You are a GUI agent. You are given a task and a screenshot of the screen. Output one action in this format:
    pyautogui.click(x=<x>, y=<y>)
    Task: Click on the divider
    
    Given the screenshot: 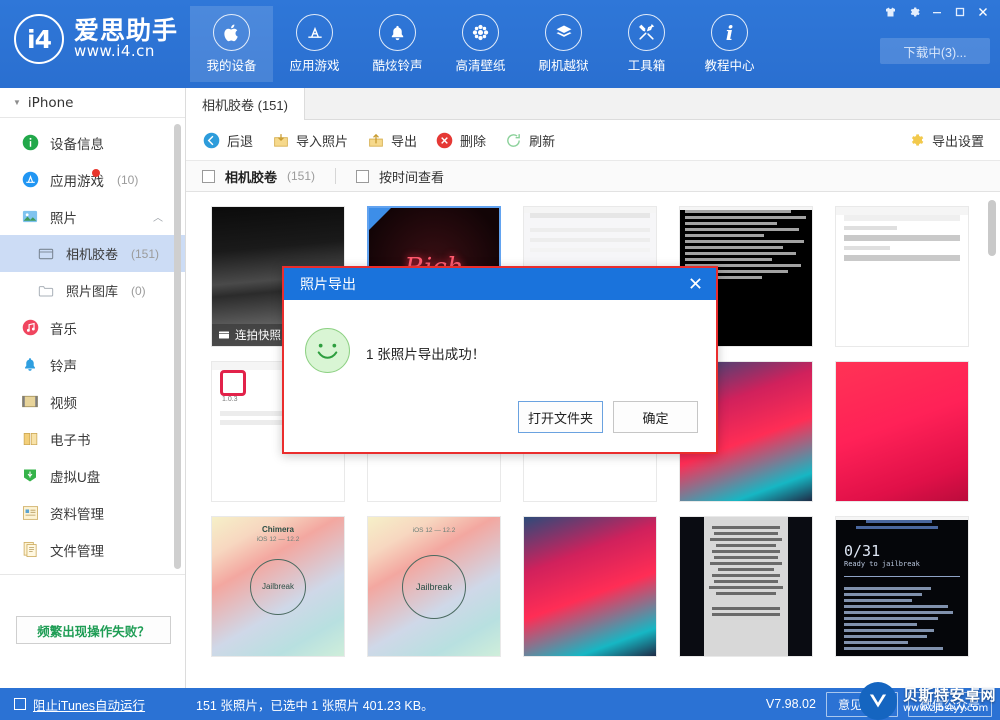 What is the action you would take?
    pyautogui.click(x=336, y=176)
    